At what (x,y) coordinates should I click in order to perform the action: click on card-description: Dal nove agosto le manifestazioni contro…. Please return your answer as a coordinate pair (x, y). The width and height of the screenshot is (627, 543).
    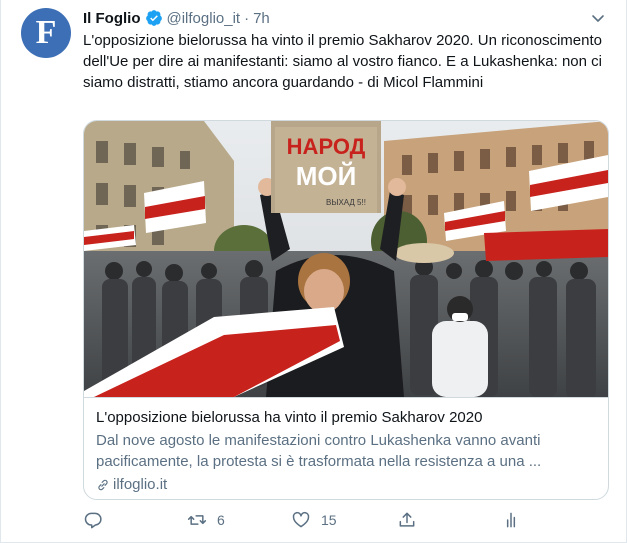
    Looking at the image, I should click on (319, 451).